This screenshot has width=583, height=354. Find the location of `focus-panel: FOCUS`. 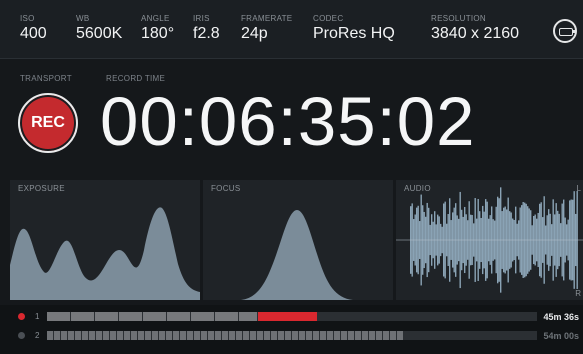

focus-panel: FOCUS is located at coordinates (298, 240).